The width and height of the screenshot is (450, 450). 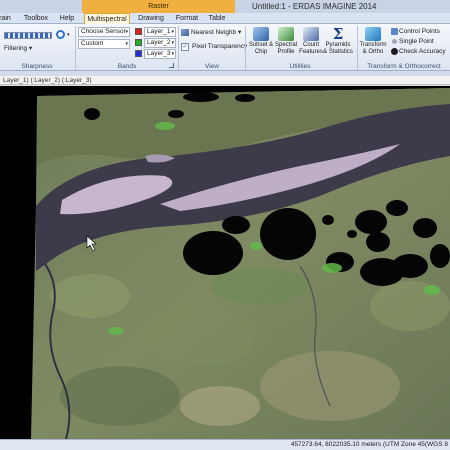 I want to click on group-label-transform-orthocorrect: Transform & Orthocorrect, so click(x=404, y=66).